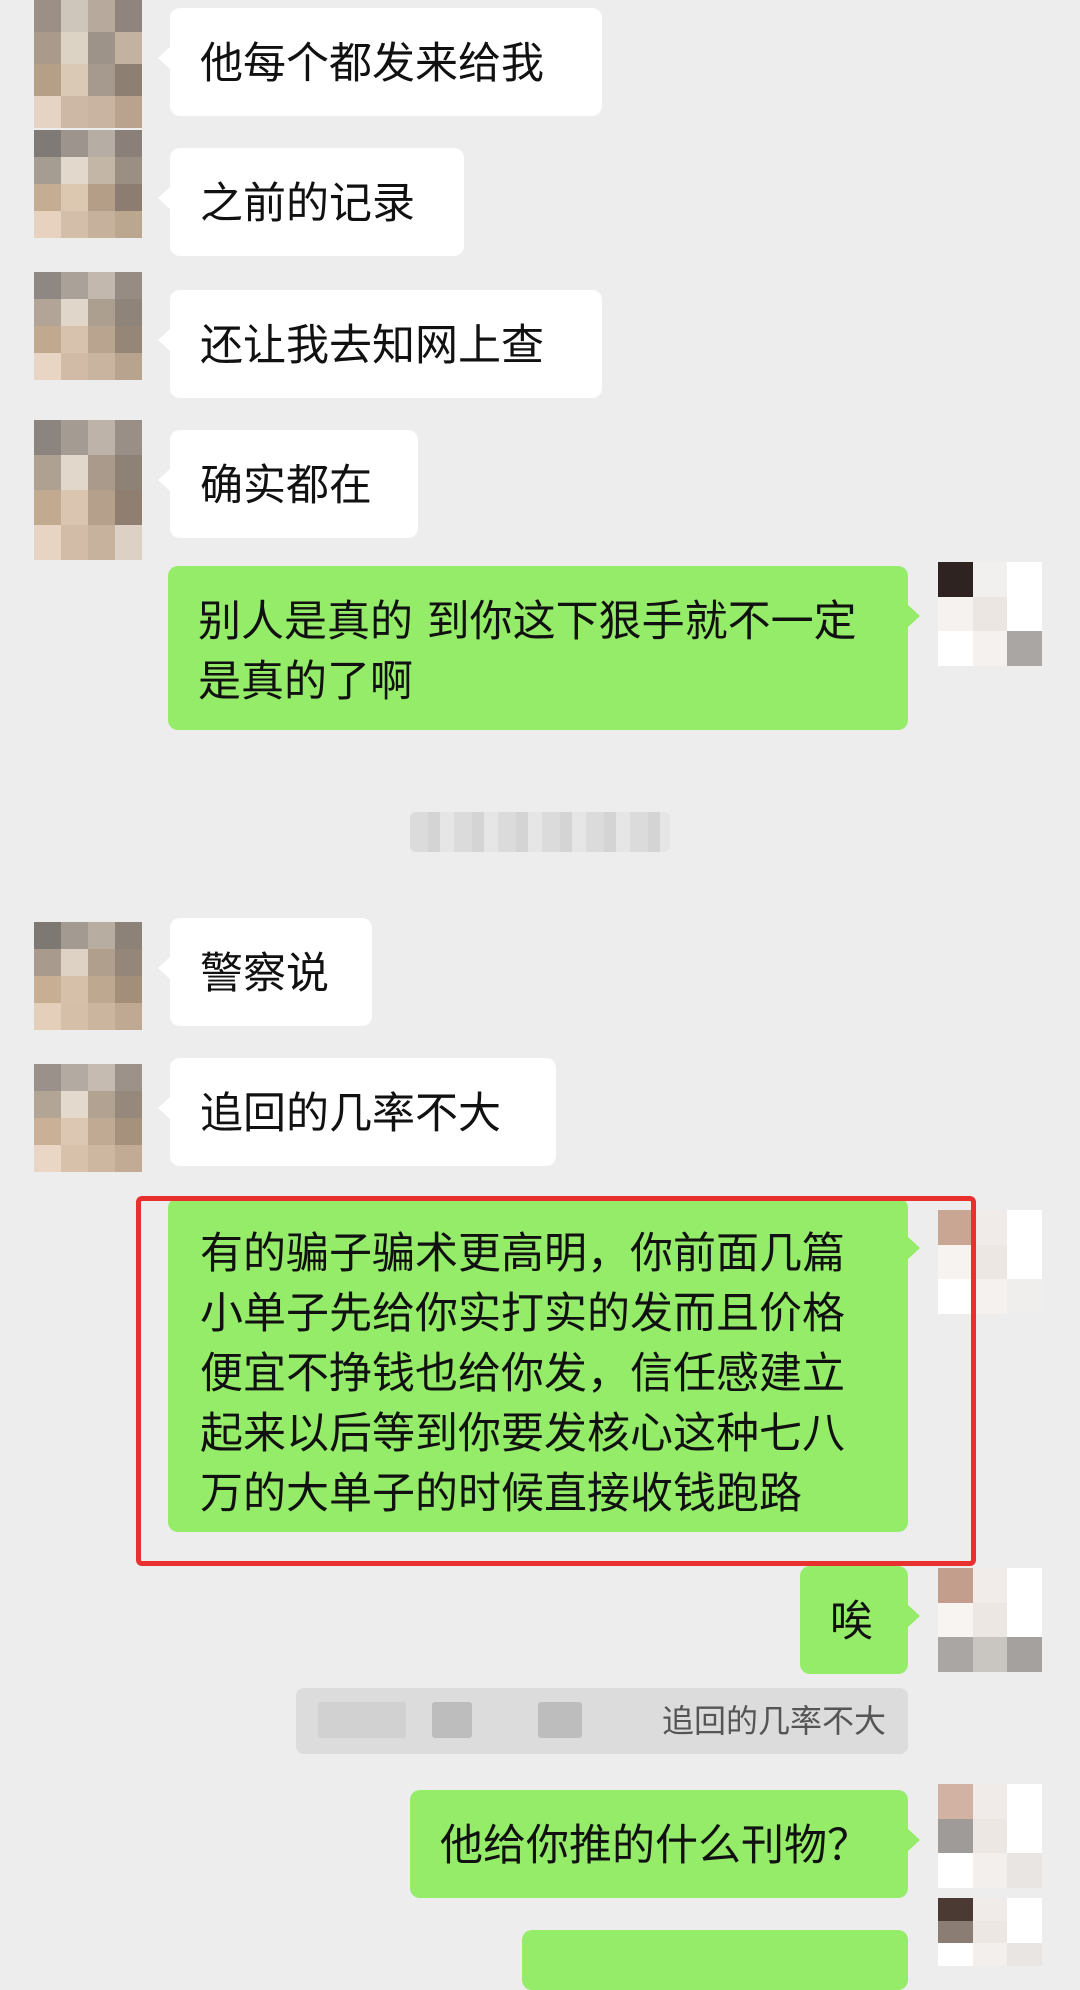  I want to click on message-bubble: 追回的几率不大, so click(357, 1112).